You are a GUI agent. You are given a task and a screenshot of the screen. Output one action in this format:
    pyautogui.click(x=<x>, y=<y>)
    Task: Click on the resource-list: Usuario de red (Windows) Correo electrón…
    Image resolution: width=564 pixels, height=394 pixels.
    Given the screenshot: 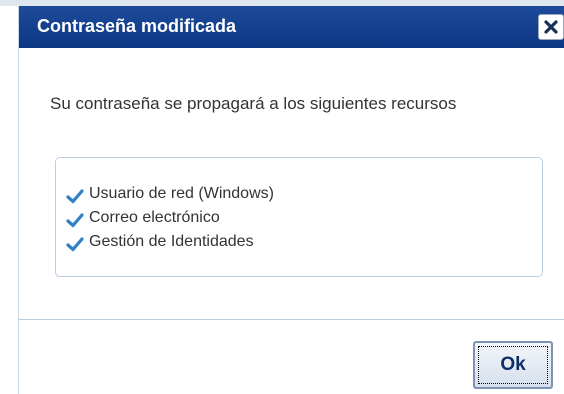 What is the action you would take?
    pyautogui.click(x=170, y=218)
    